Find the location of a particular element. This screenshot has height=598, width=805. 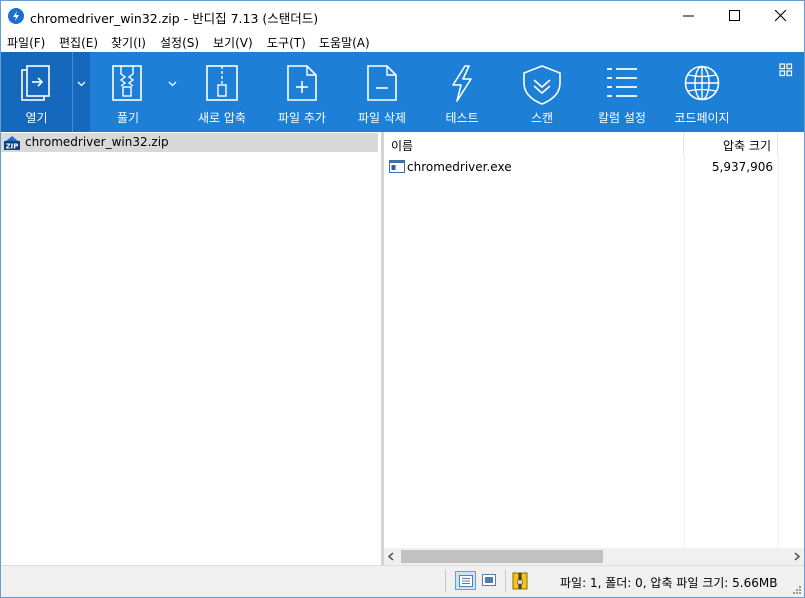

resize-grip-icon is located at coordinates (797, 590).